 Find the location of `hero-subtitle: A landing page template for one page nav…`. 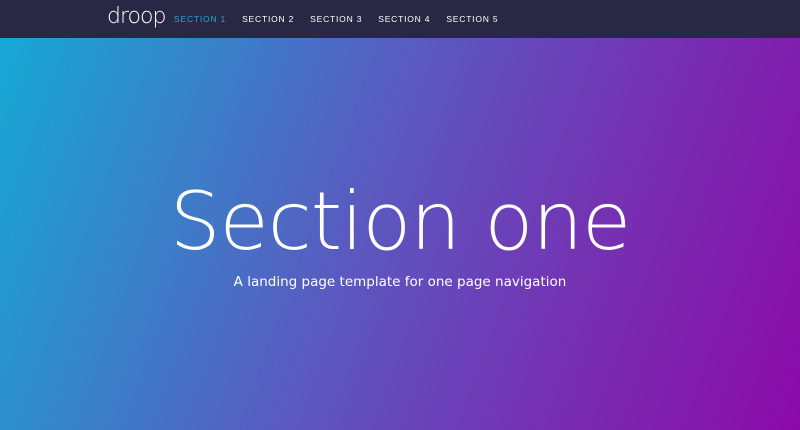

hero-subtitle: A landing page template for one page nav… is located at coordinates (400, 282).